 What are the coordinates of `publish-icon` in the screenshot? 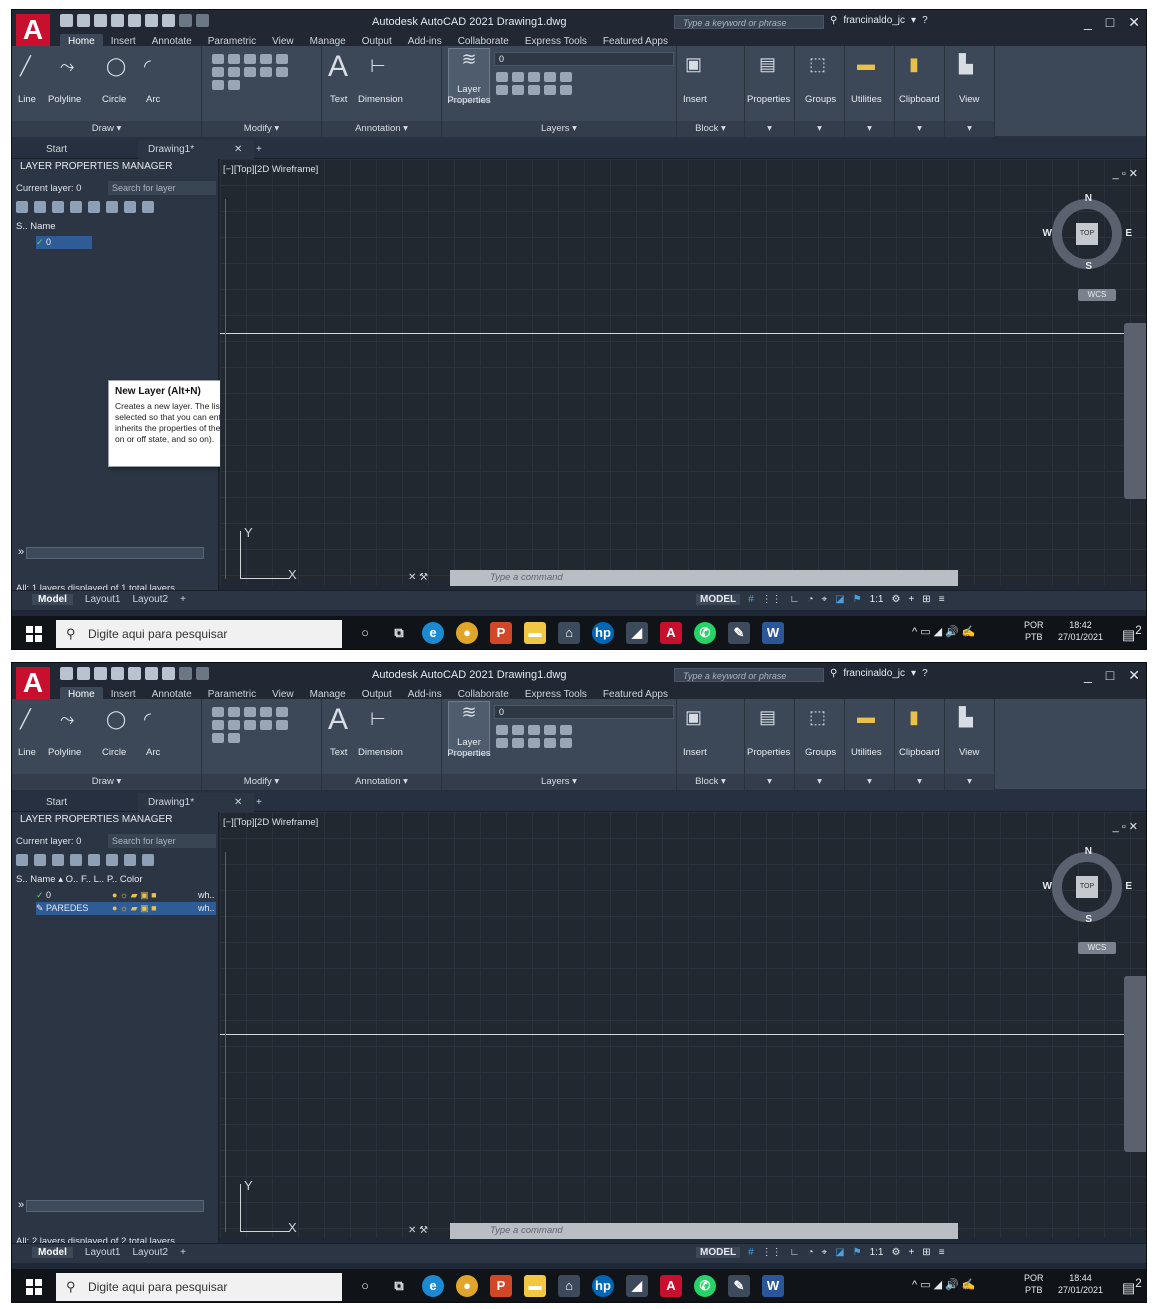 It's located at (134, 20).